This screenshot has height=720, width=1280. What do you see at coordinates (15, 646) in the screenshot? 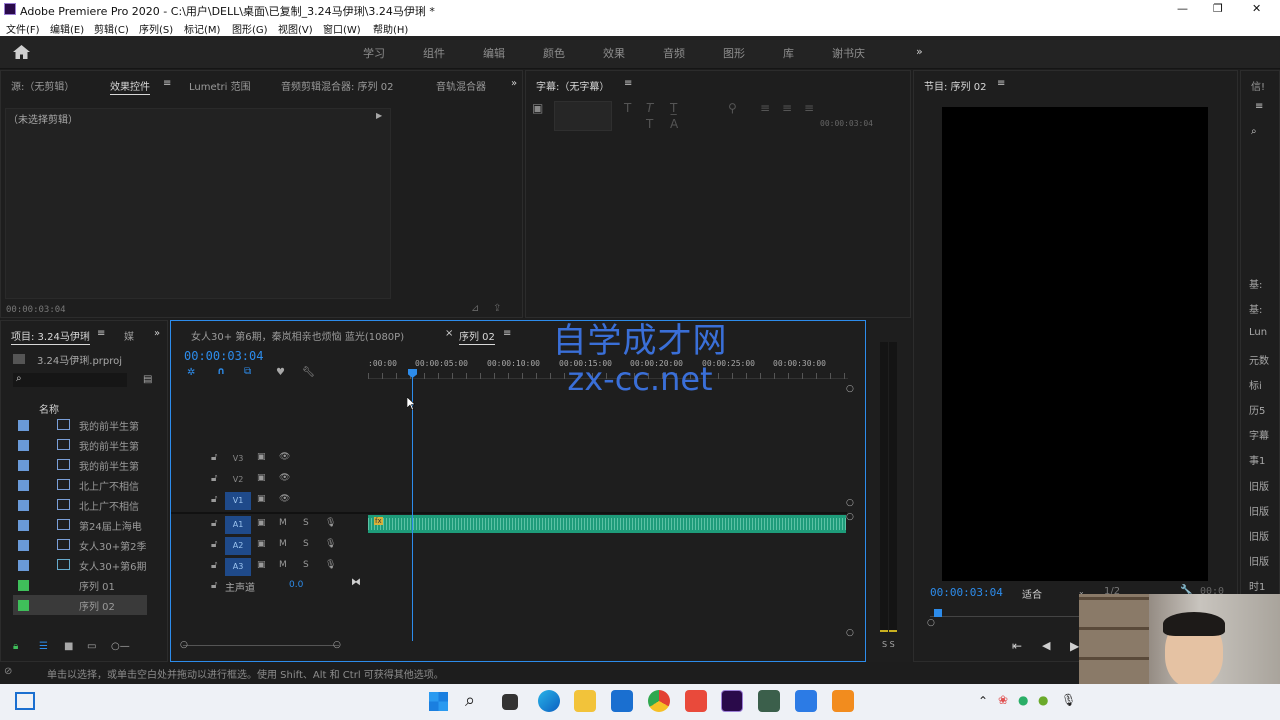
I see `lock-icon: 🔒︎` at bounding box center [15, 646].